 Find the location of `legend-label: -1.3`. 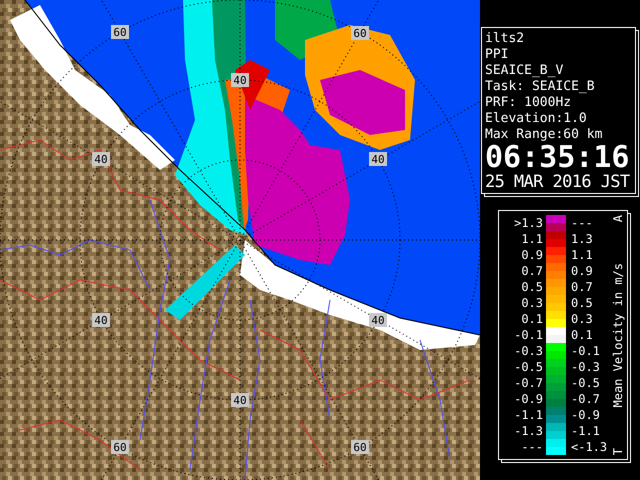

legend-label: -1.3 is located at coordinates (528, 431).